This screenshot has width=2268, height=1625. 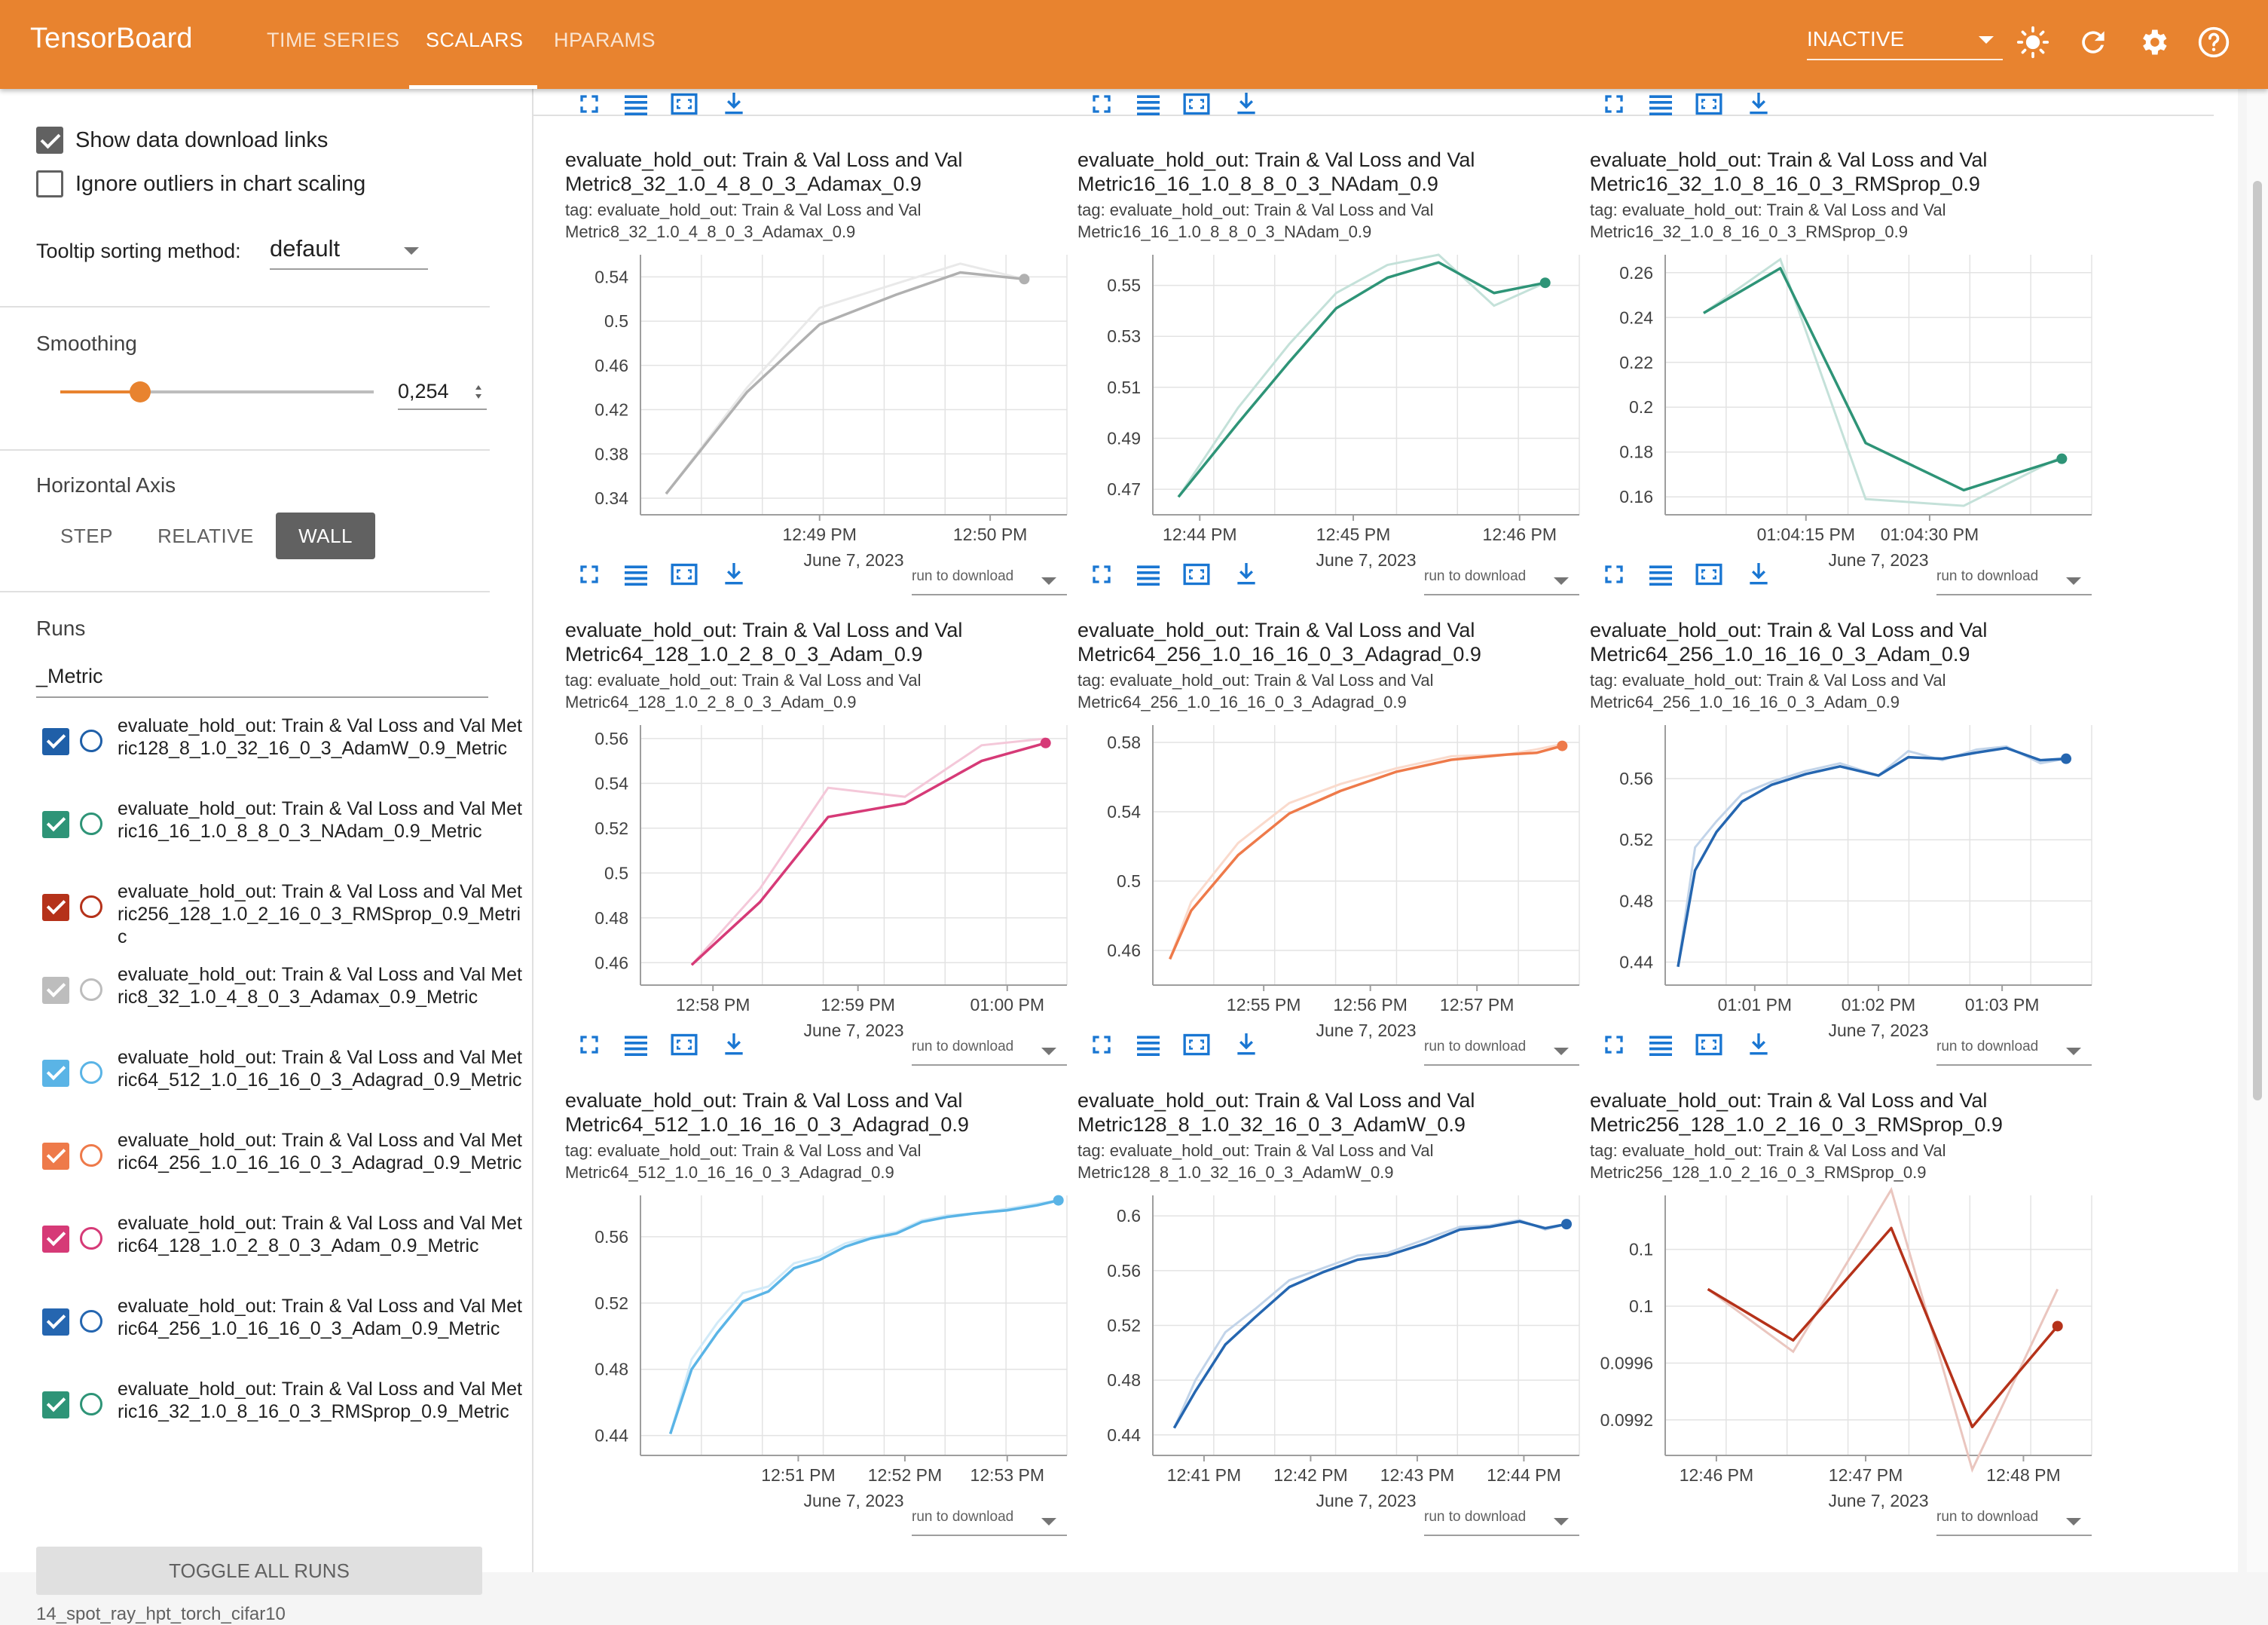 I want to click on axis-step-button: STEP, so click(x=86, y=536).